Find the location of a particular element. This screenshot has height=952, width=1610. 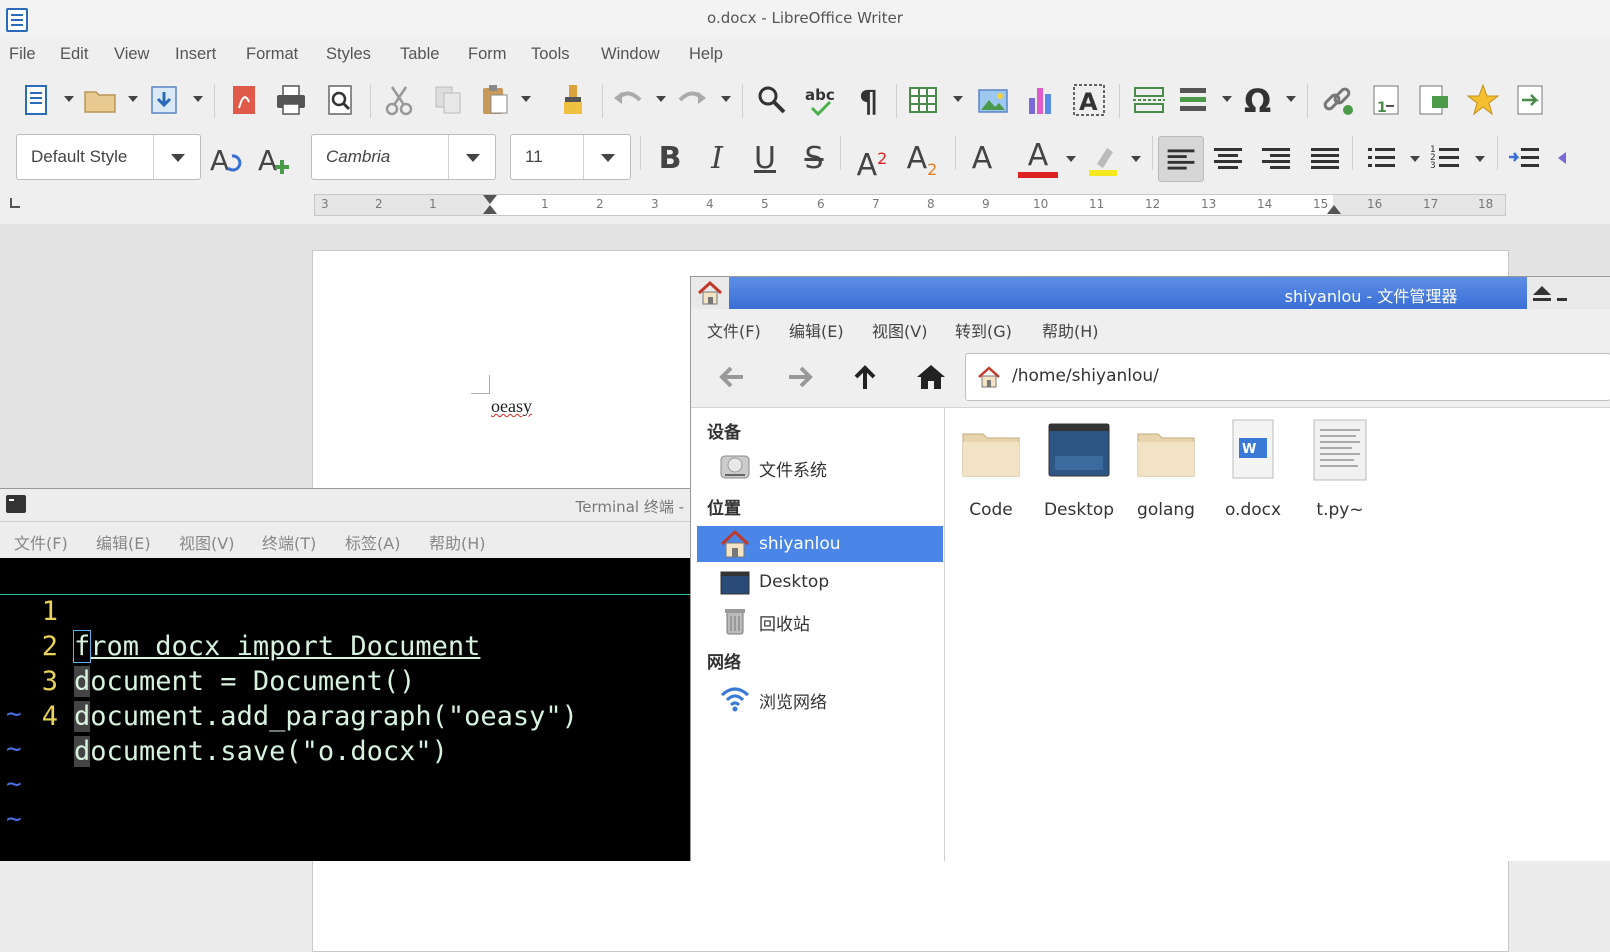

insert-table-icon is located at coordinates (924, 100).